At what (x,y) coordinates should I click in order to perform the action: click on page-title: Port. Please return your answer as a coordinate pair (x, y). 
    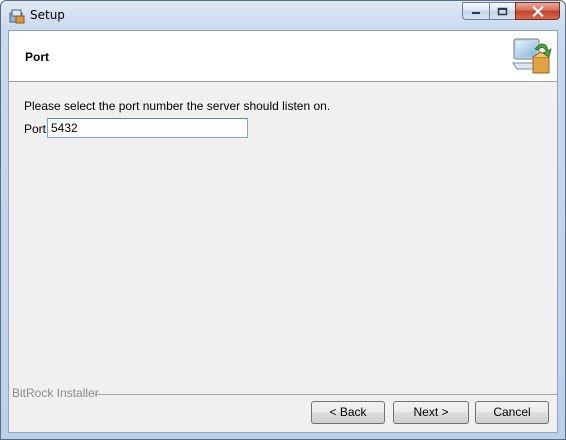
    Looking at the image, I should click on (37, 57).